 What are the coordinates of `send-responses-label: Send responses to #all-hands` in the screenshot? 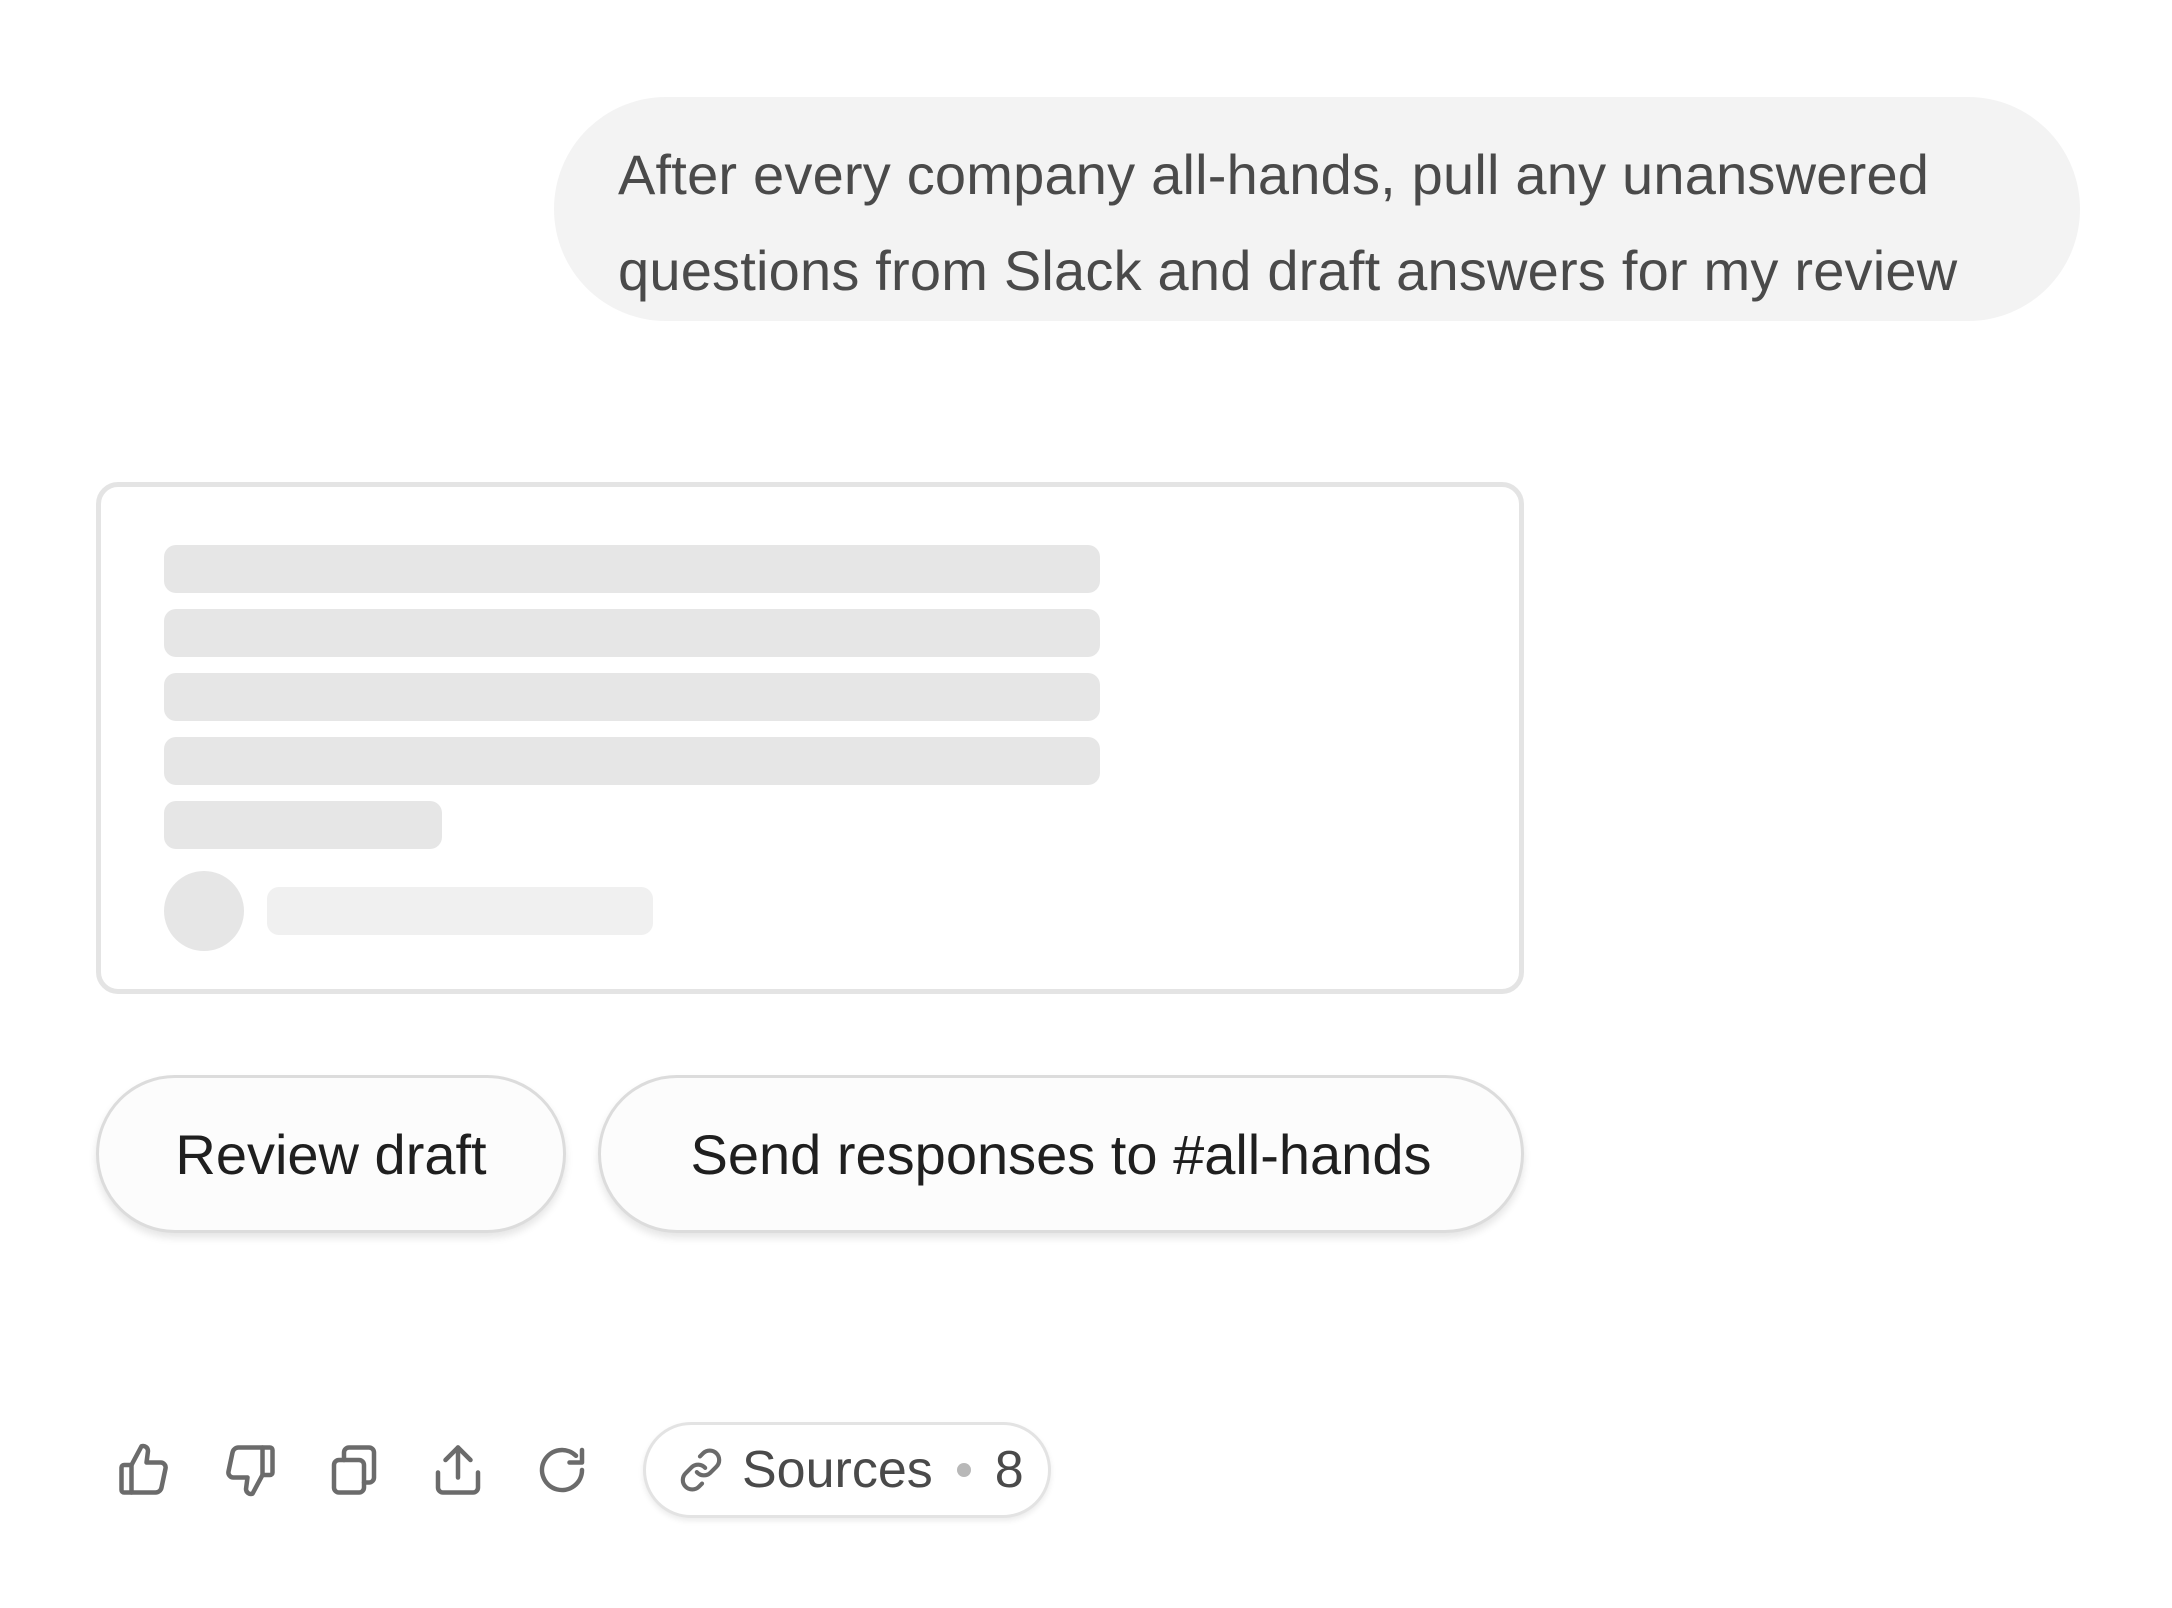 It's located at (1061, 1154).